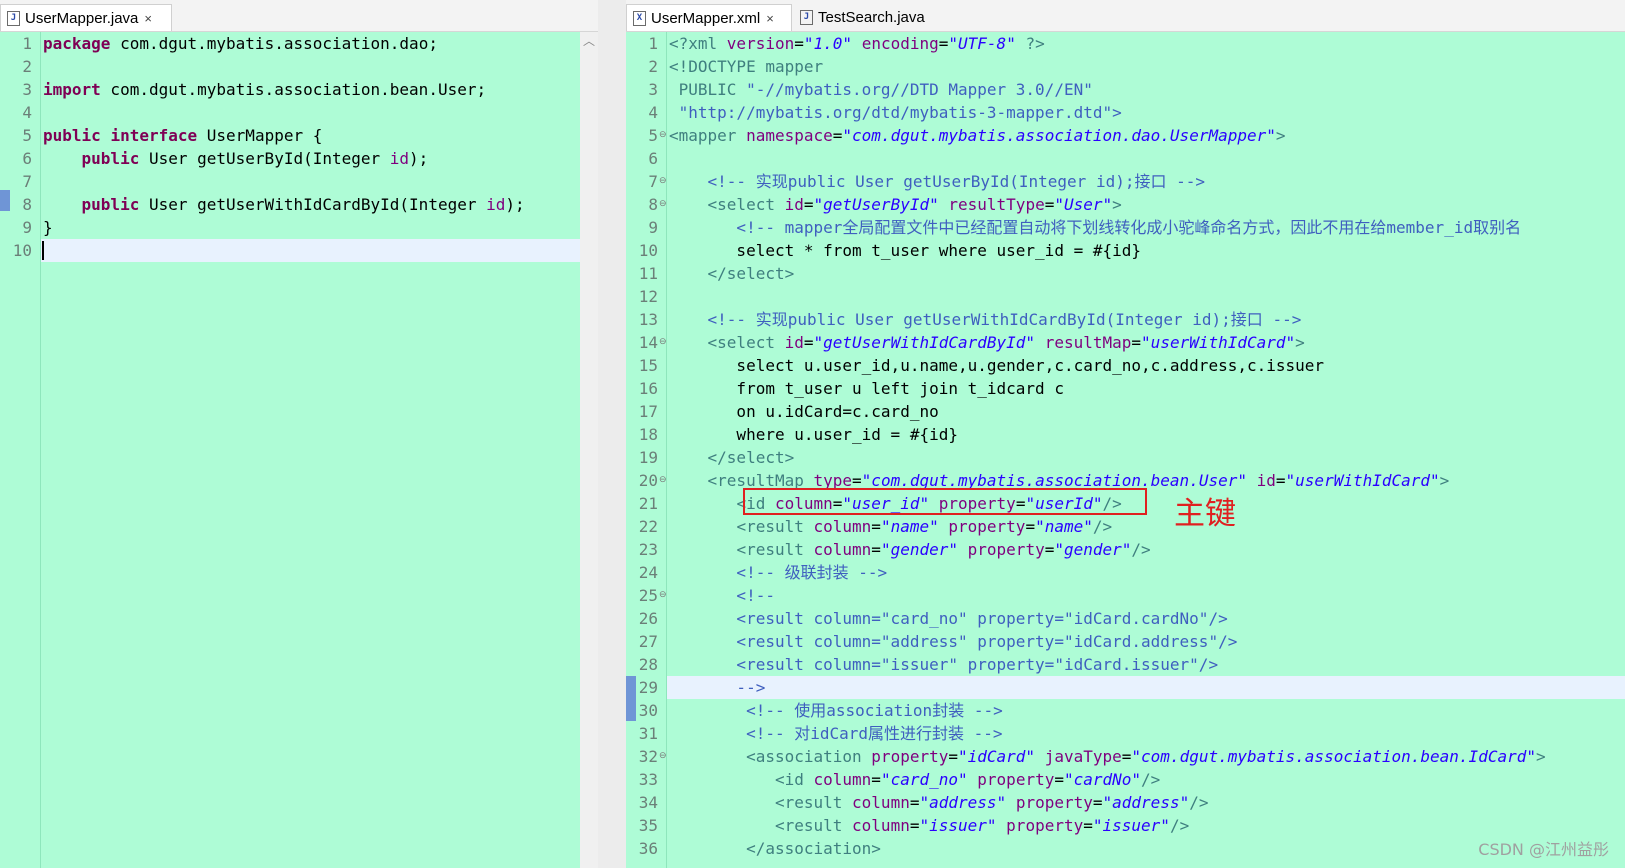 The width and height of the screenshot is (1625, 868). Describe the element at coordinates (82, 18) in the screenshot. I see `tab-label: UserMapper.java` at that location.